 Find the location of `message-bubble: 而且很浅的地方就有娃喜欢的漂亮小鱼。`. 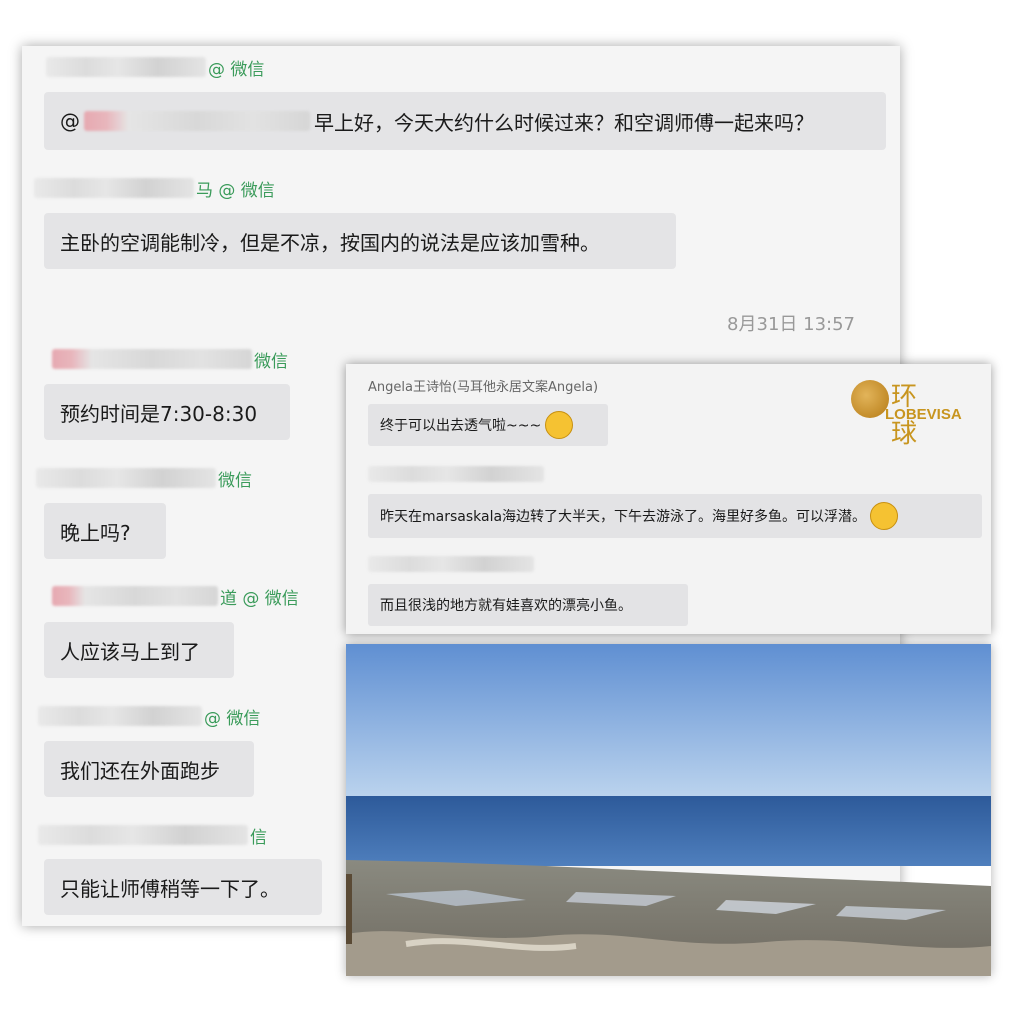

message-bubble: 而且很浅的地方就有娃喜欢的漂亮小鱼。 is located at coordinates (528, 605).